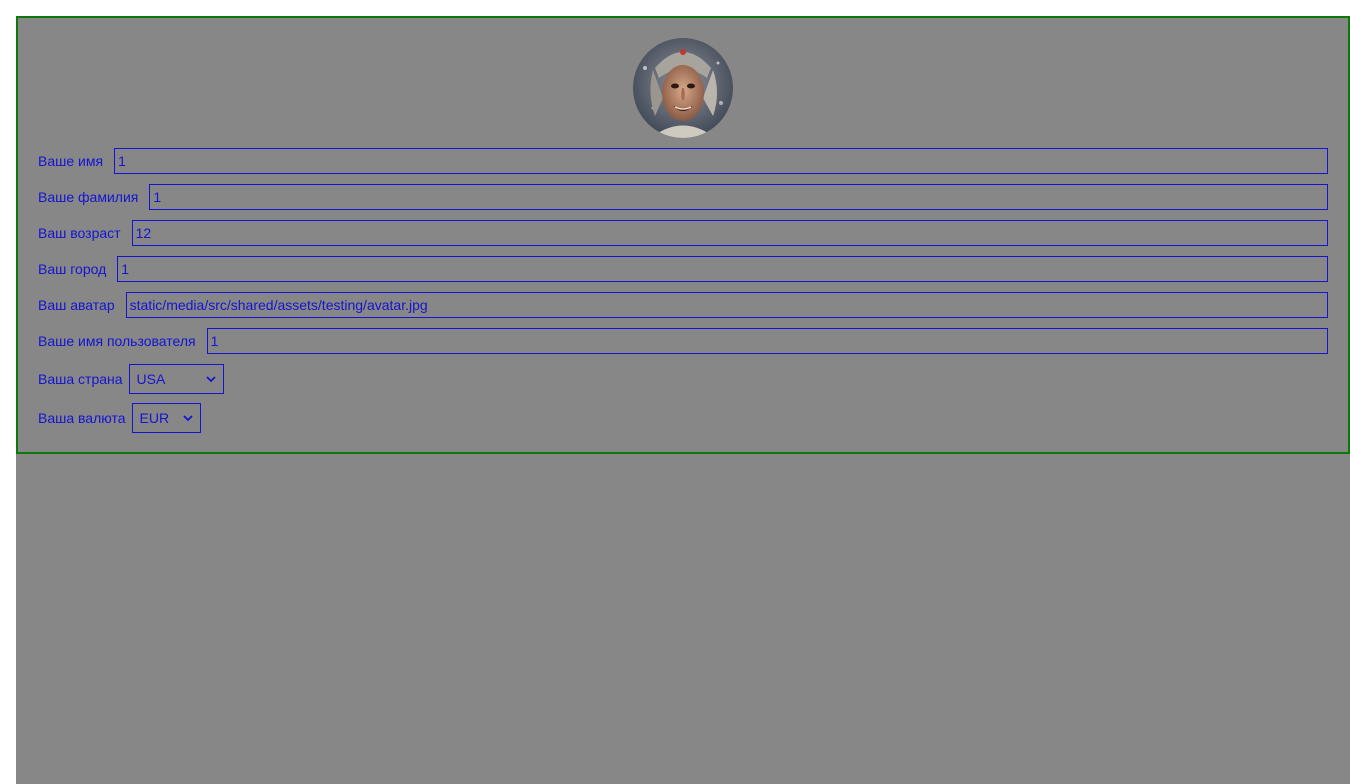  Describe the element at coordinates (82, 418) in the screenshot. I see `currency-label: Ваша валюта` at that location.